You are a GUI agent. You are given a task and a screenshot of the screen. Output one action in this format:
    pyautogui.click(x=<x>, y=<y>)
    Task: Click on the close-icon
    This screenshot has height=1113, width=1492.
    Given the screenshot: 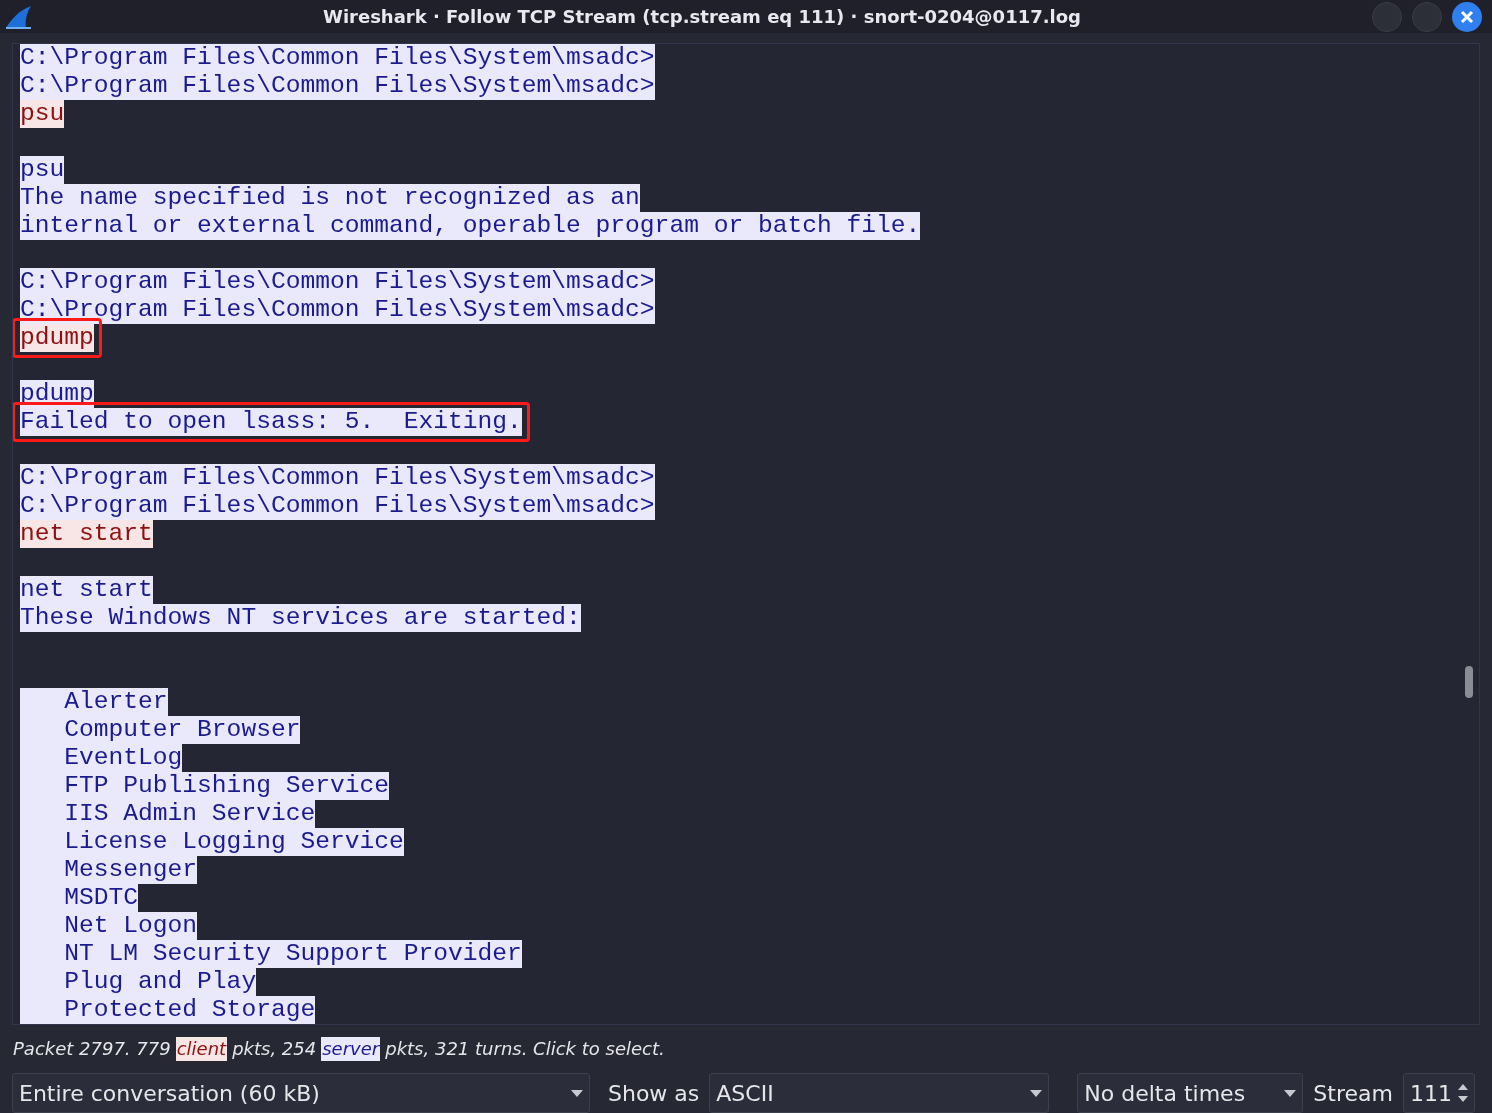 What is the action you would take?
    pyautogui.click(x=1467, y=16)
    